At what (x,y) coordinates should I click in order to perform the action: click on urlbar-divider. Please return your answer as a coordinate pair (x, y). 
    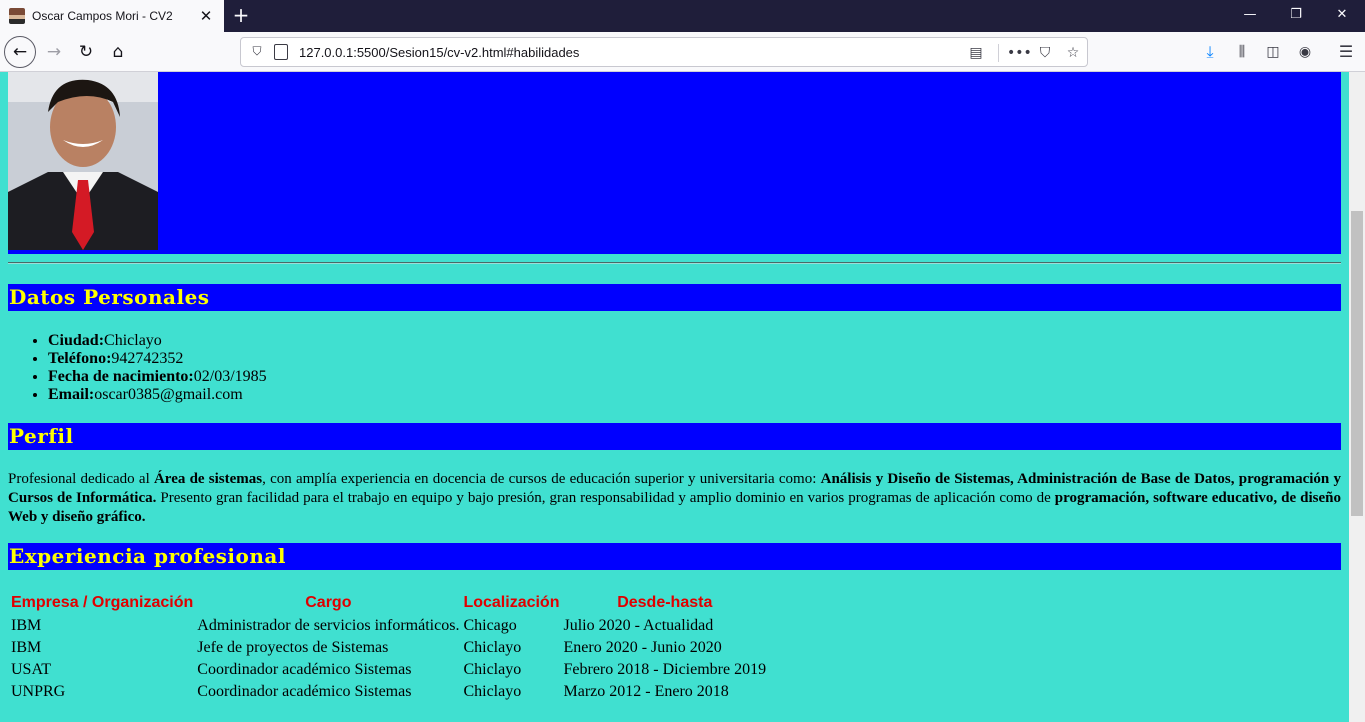
    Looking at the image, I should click on (998, 53).